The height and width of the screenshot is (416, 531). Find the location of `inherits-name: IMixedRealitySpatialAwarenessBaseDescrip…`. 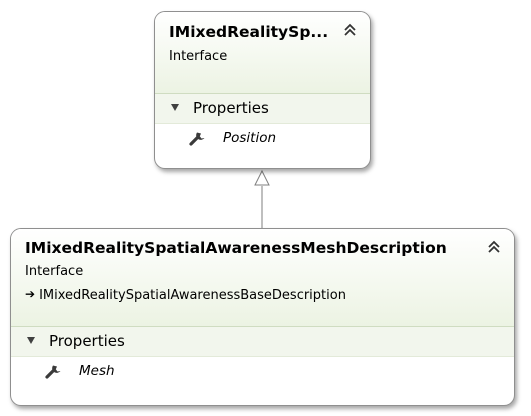

inherits-name: IMixedRealitySpatialAwarenessBaseDescrip… is located at coordinates (192, 295).